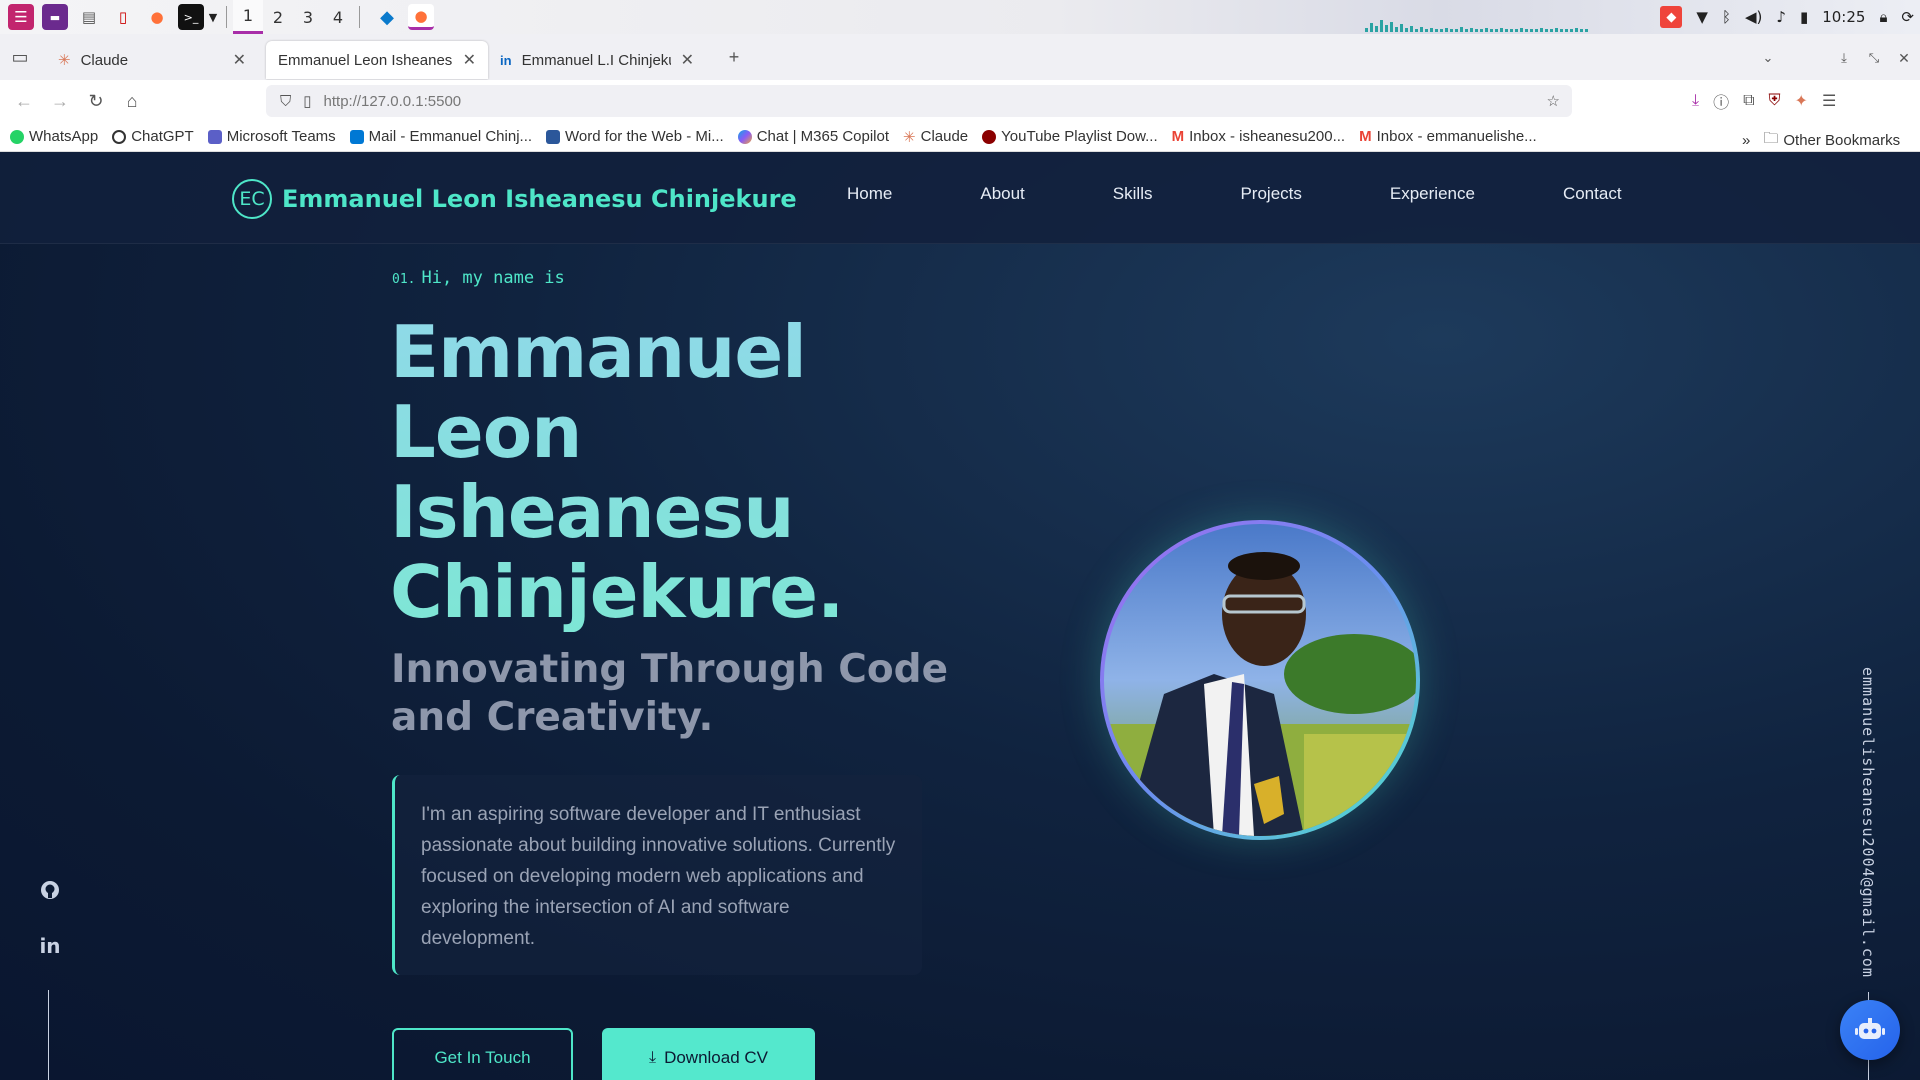 The height and width of the screenshot is (1080, 1920). I want to click on bookmark-claude: ✳ Claude, so click(935, 137).